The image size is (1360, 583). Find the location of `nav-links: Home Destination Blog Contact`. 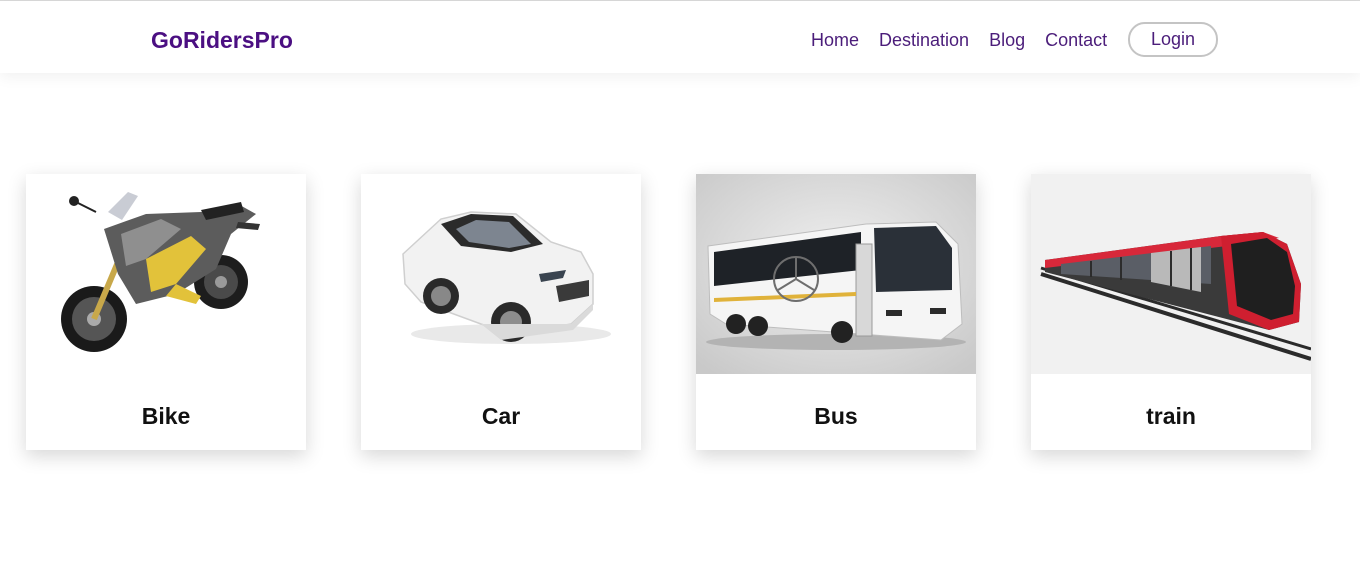

nav-links: Home Destination Blog Contact is located at coordinates (969, 40).